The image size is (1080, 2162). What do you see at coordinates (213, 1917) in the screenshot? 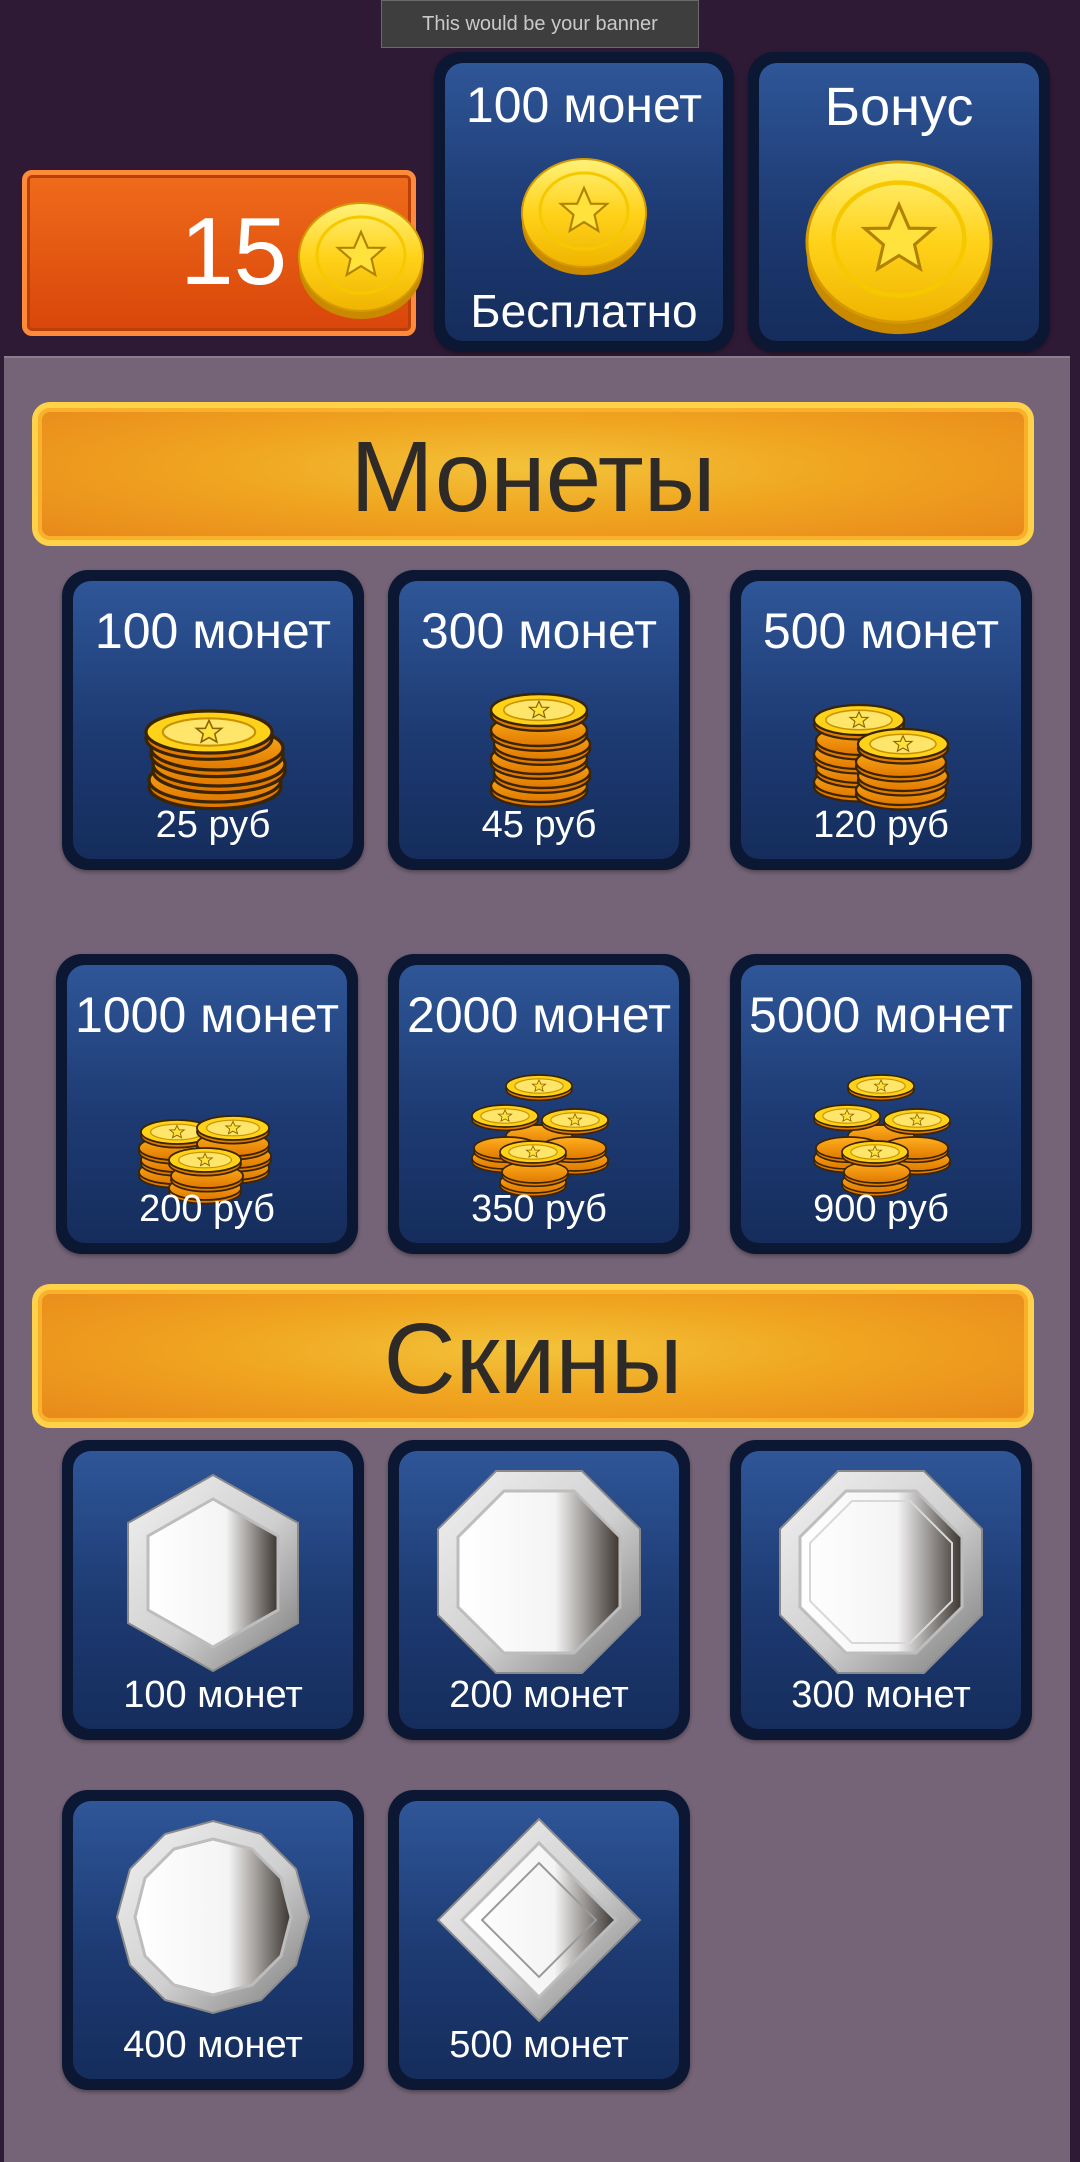
I see `dodecagon-skin-icon` at bounding box center [213, 1917].